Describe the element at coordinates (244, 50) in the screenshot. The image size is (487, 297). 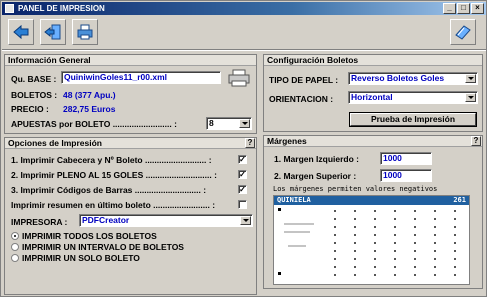
I see `toolbar-separator` at that location.